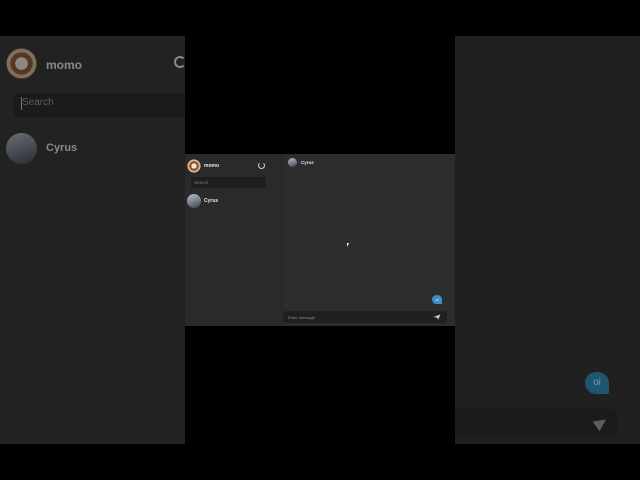 This screenshot has width=640, height=480. Describe the element at coordinates (307, 162) in the screenshot. I see `chat-header-name: Cyrus` at that location.